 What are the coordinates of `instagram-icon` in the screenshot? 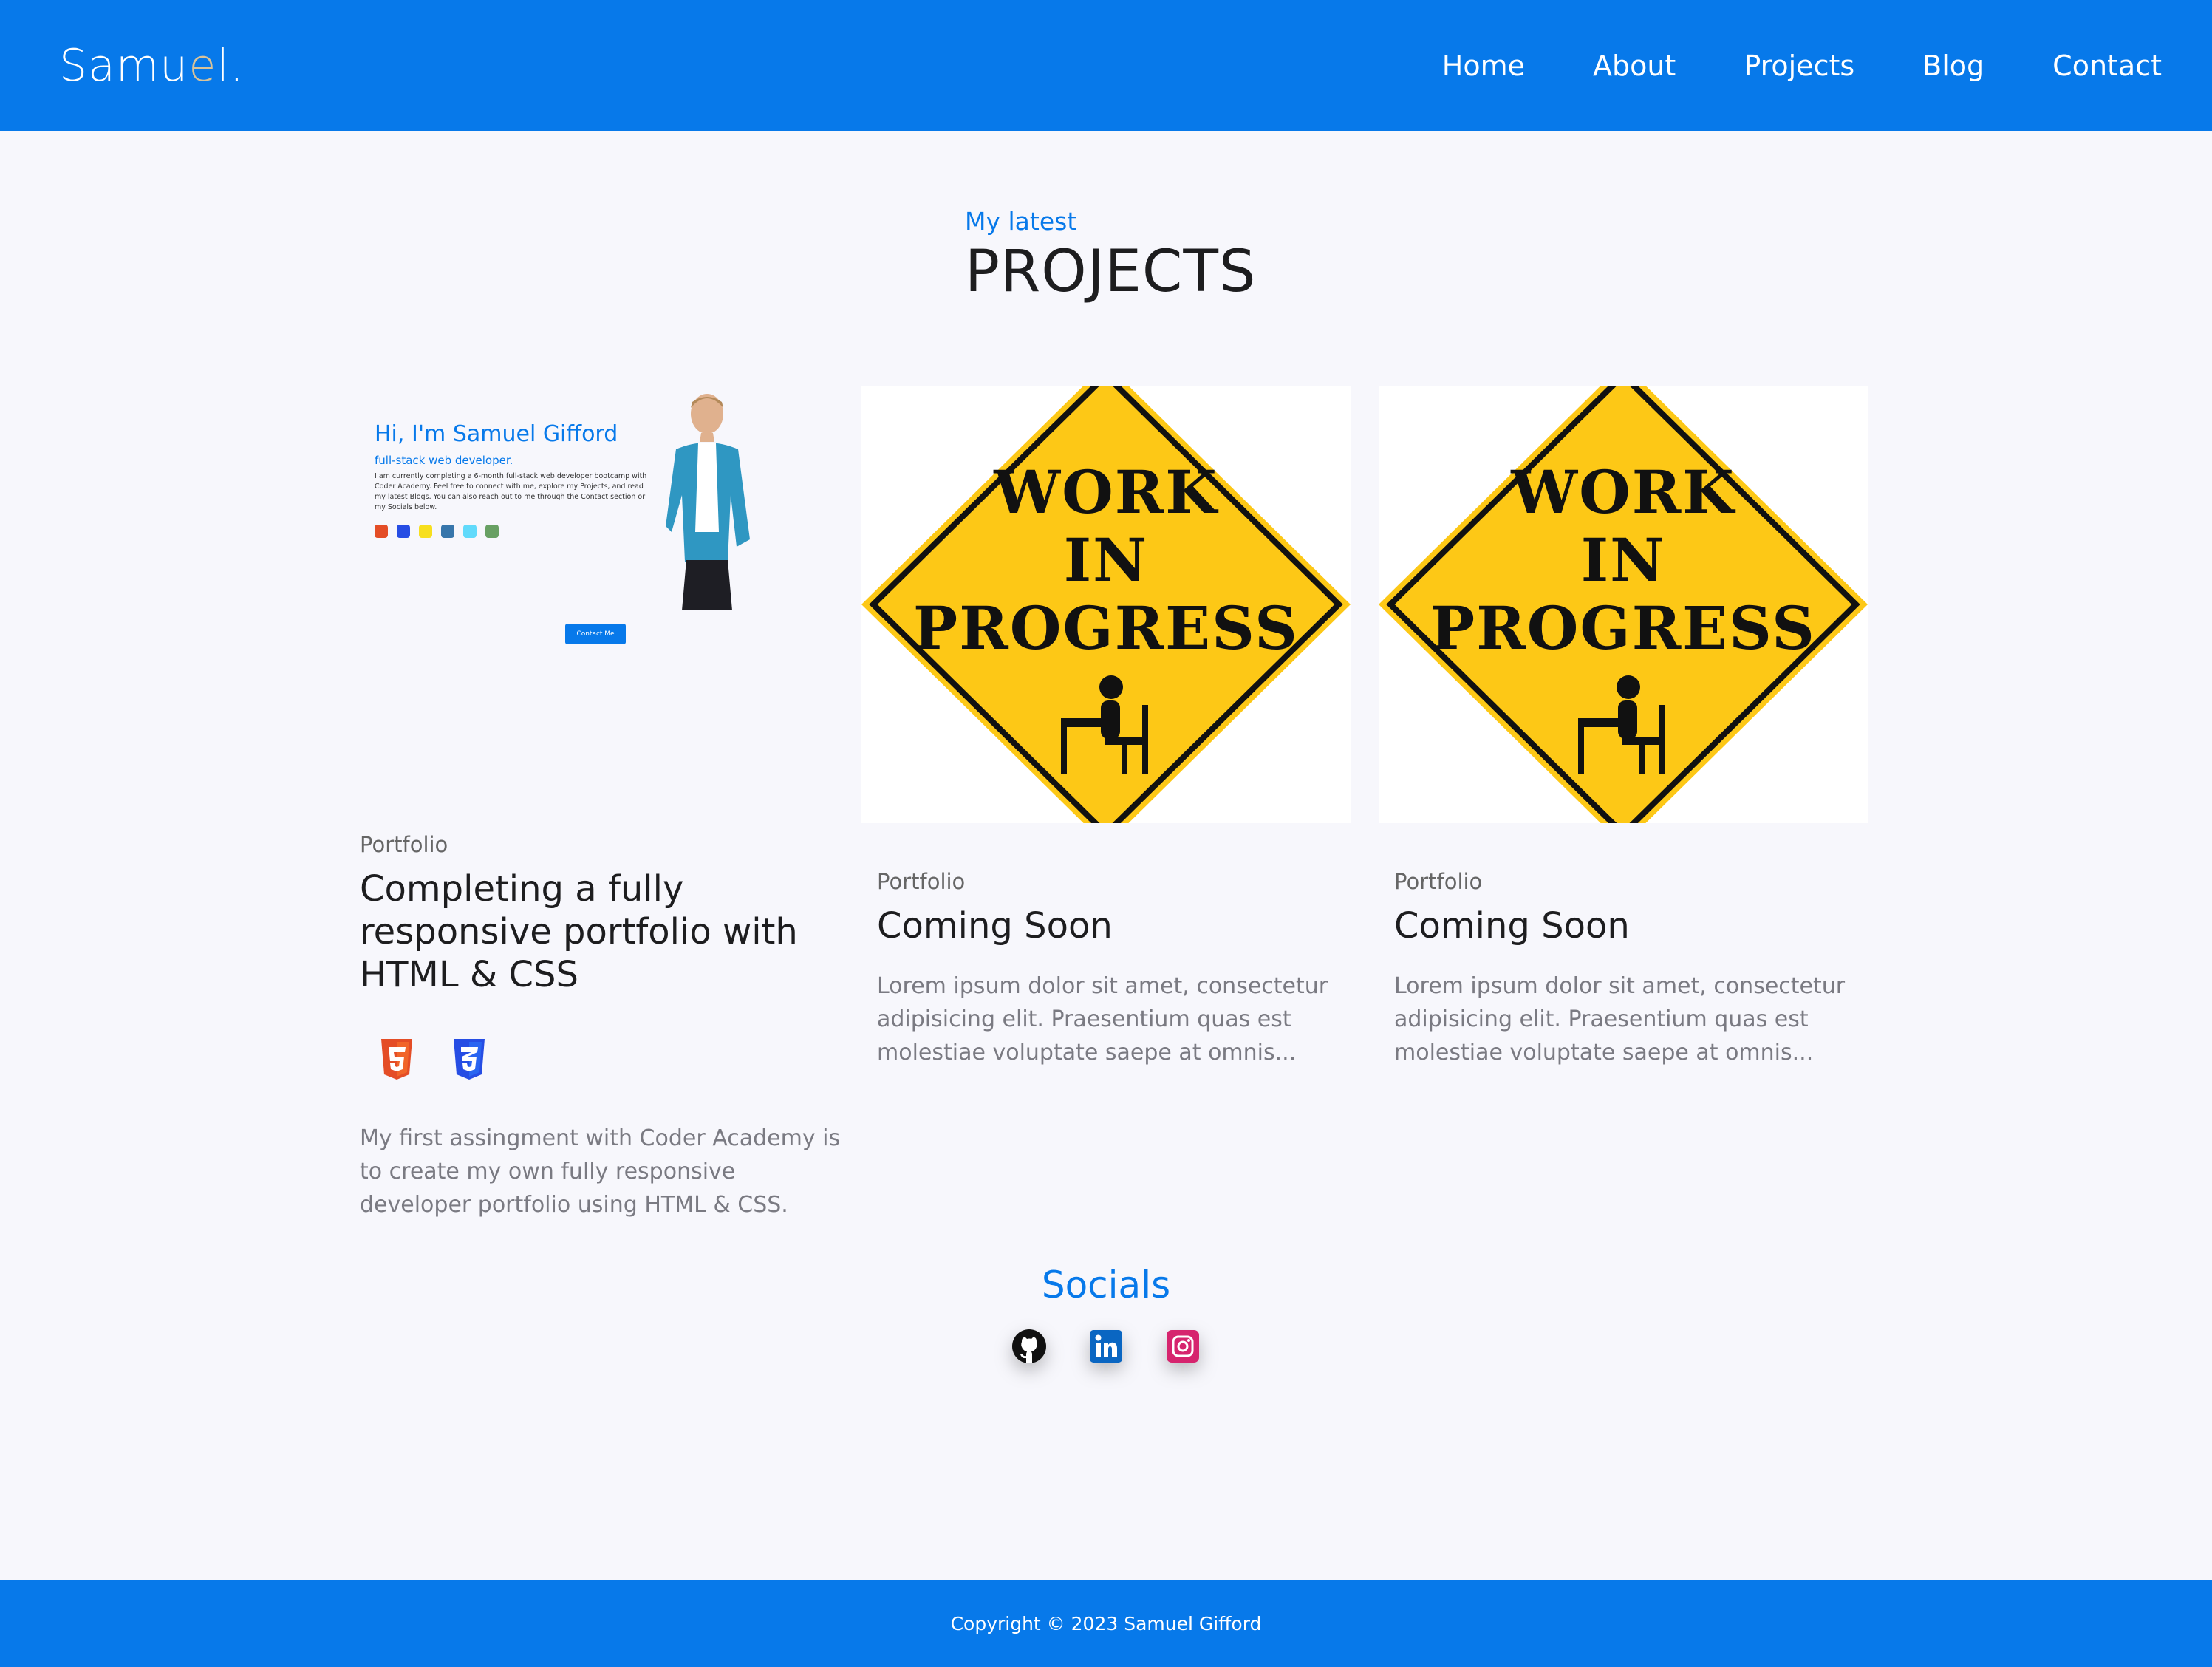 It's located at (1183, 1347).